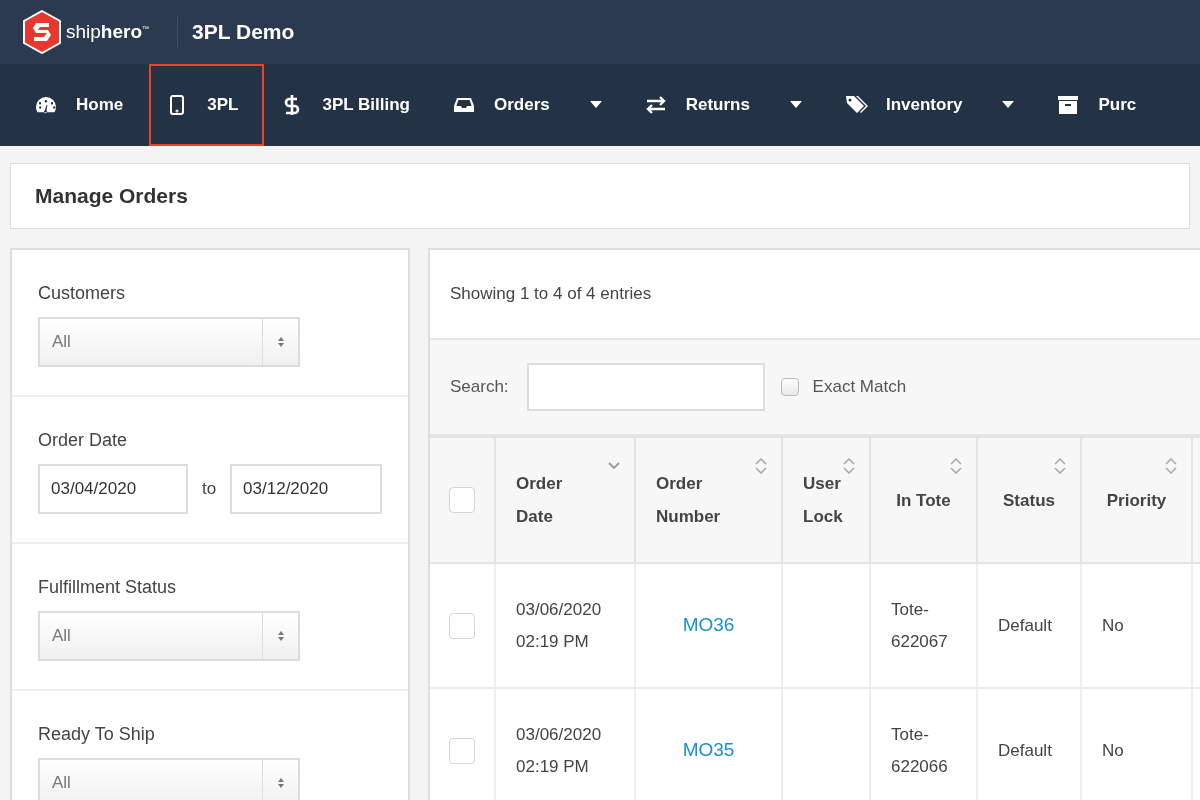 This screenshot has height=800, width=1200. I want to click on nav-item: Returns, so click(727, 105).